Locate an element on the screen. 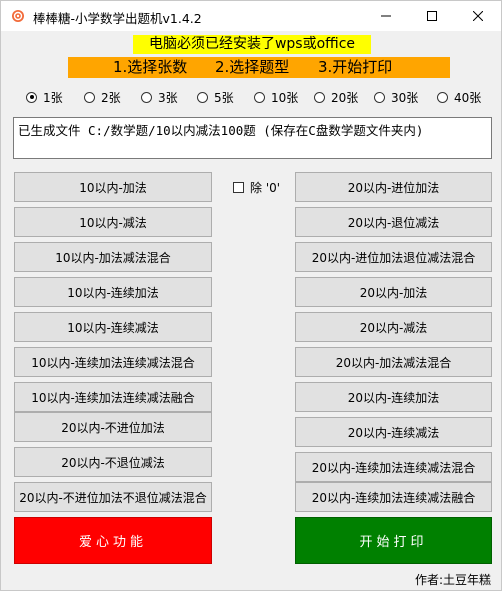 Image resolution: width=502 pixels, height=591 pixels. exclude-zero-checkbox: 除 '0' is located at coordinates (256, 187).